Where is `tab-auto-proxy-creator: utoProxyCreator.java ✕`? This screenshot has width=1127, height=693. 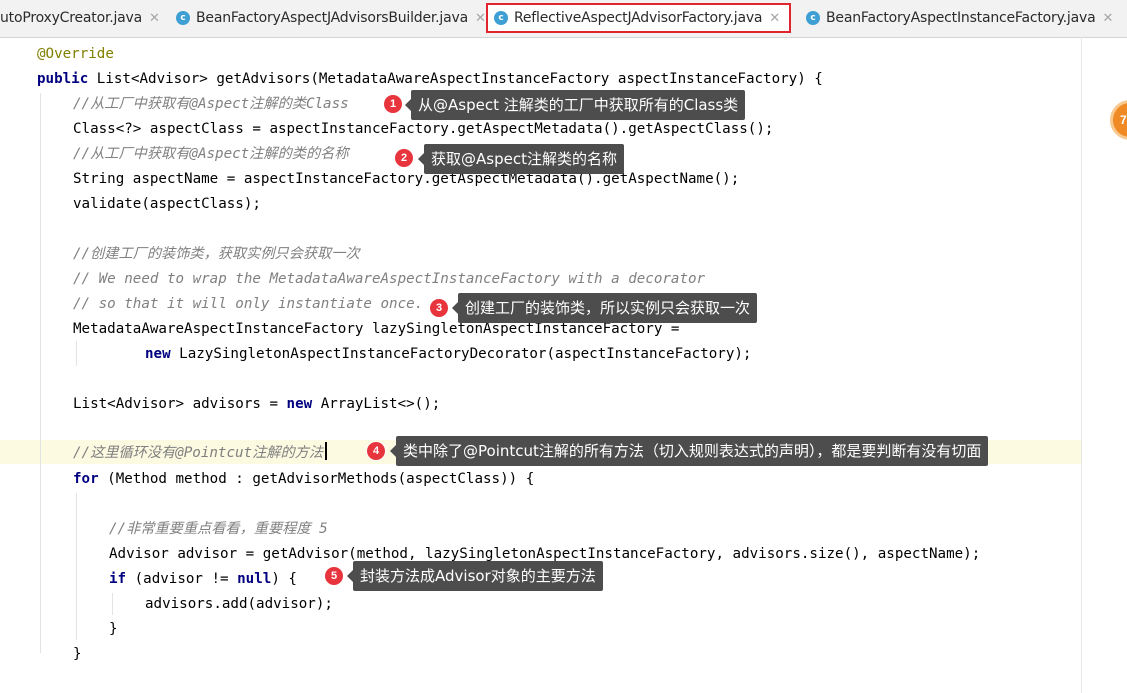
tab-auto-proxy-creator: utoProxyCreator.java ✕ is located at coordinates (83, 18).